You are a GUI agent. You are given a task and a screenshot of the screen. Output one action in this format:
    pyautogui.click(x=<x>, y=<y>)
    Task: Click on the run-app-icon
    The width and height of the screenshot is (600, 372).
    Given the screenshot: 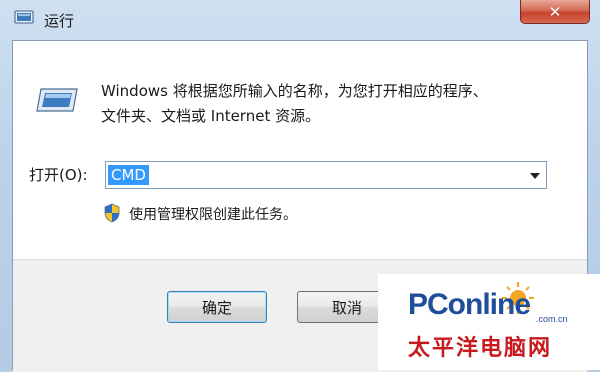 What is the action you would take?
    pyautogui.click(x=57, y=100)
    